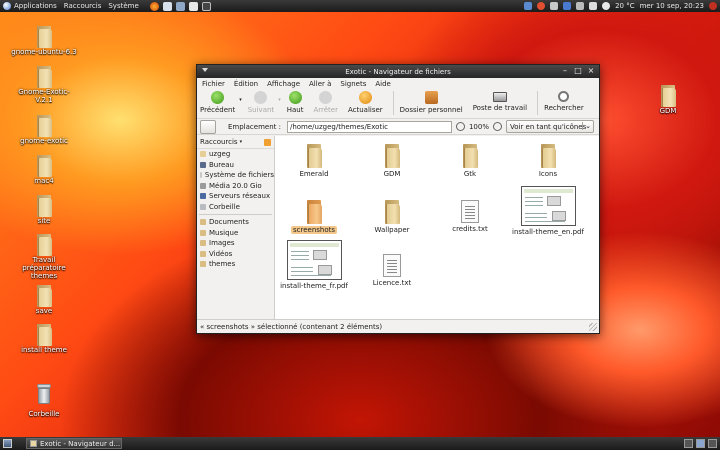 The image size is (720, 450). Describe the element at coordinates (431, 110) in the screenshot. I see `home-button-label: Dossier personnel` at that location.